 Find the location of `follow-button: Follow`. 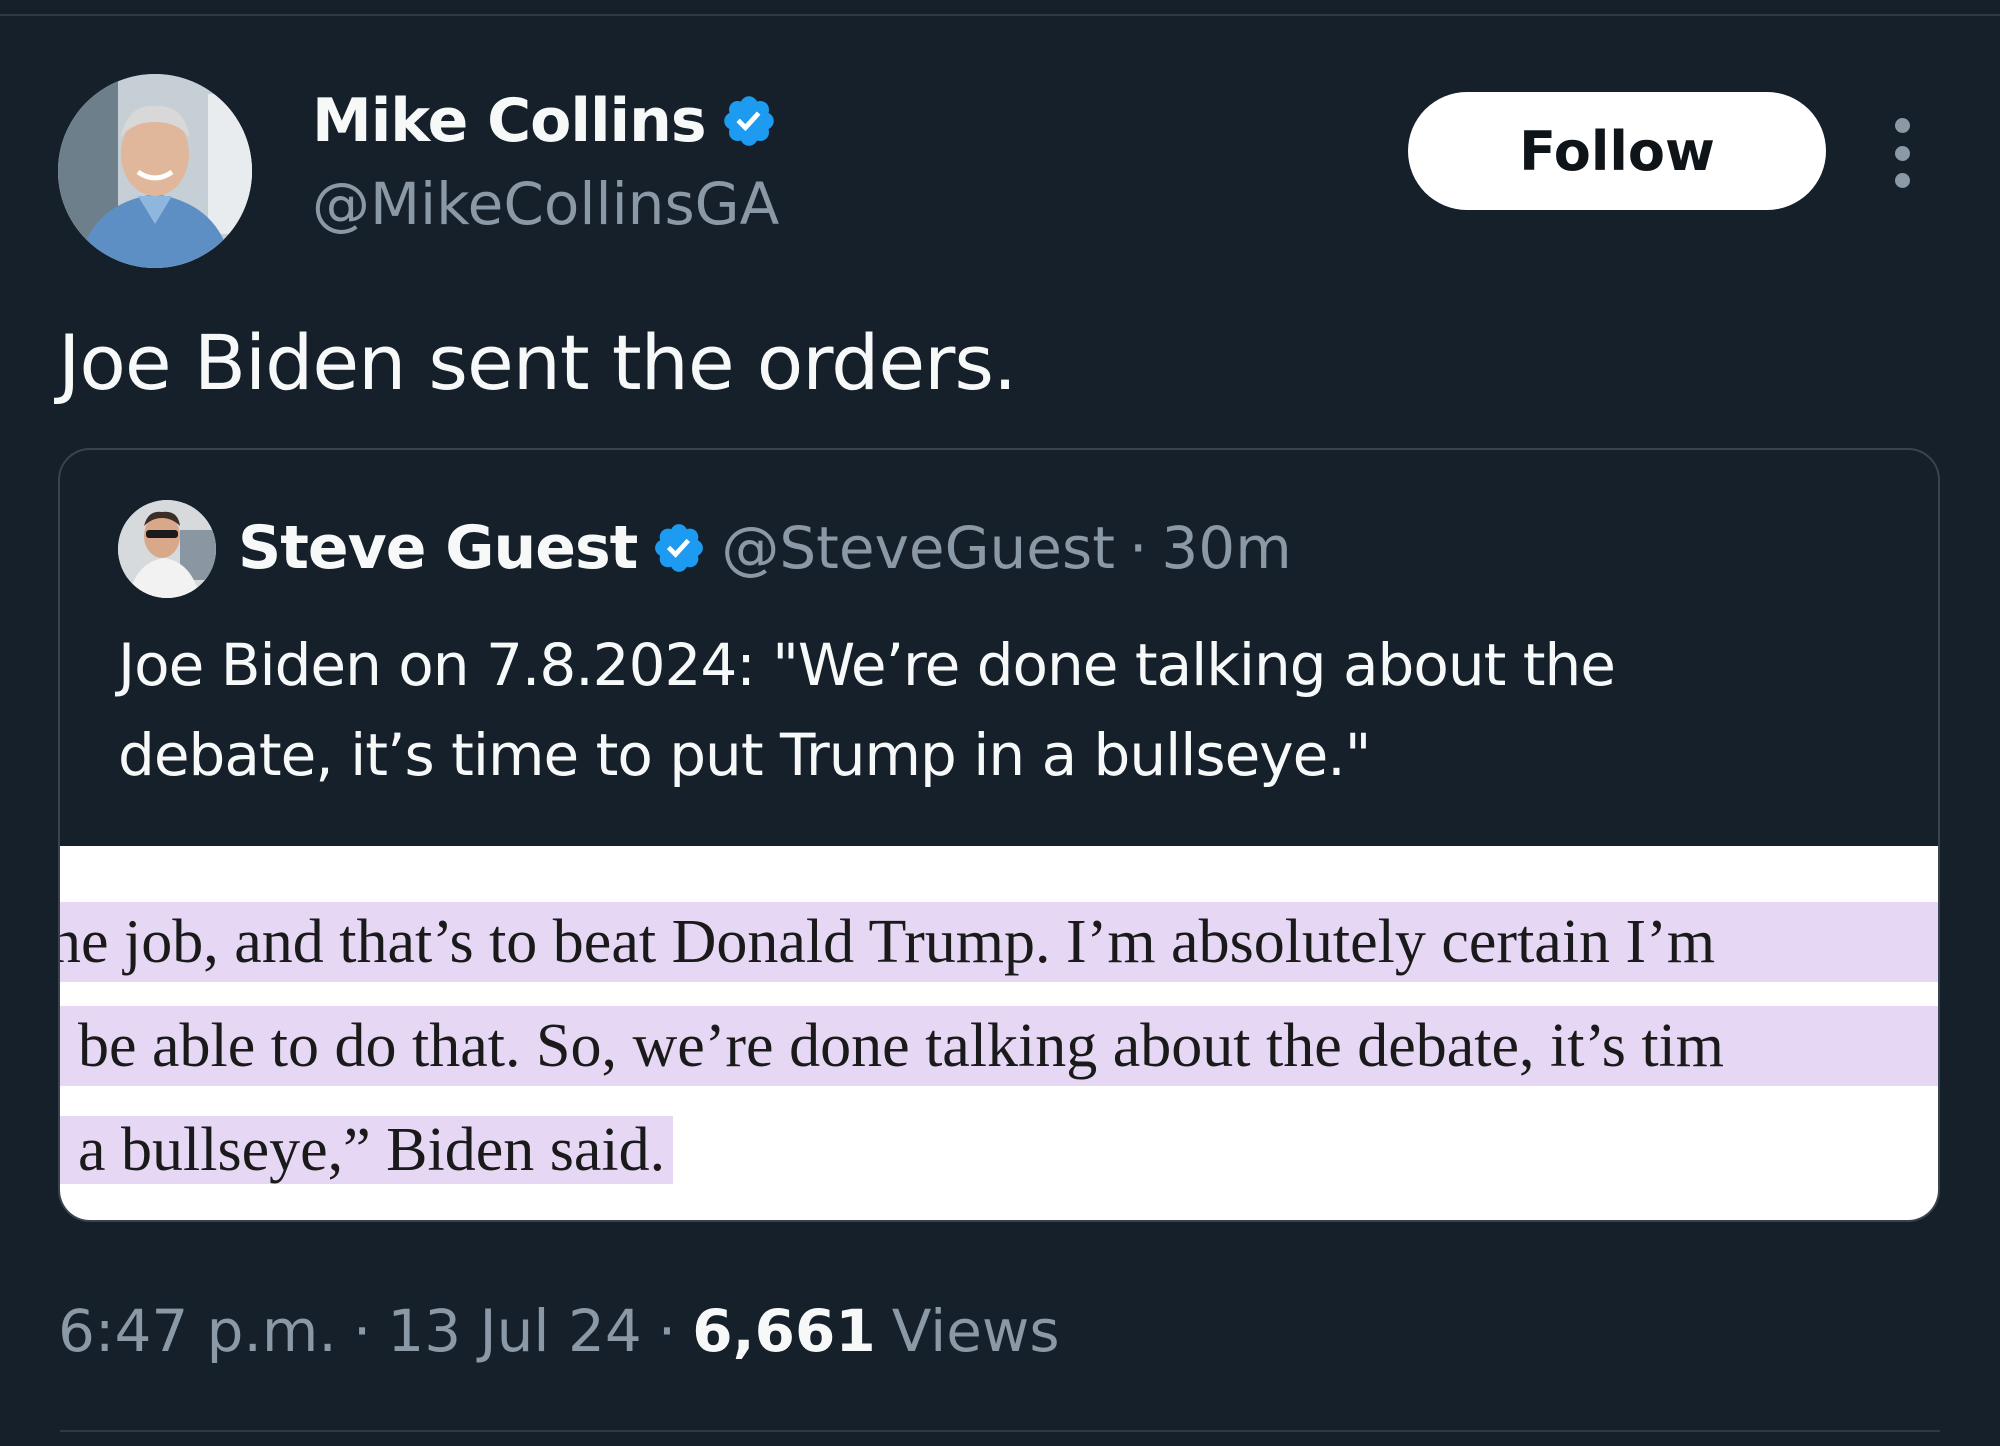

follow-button: Follow is located at coordinates (1617, 151).